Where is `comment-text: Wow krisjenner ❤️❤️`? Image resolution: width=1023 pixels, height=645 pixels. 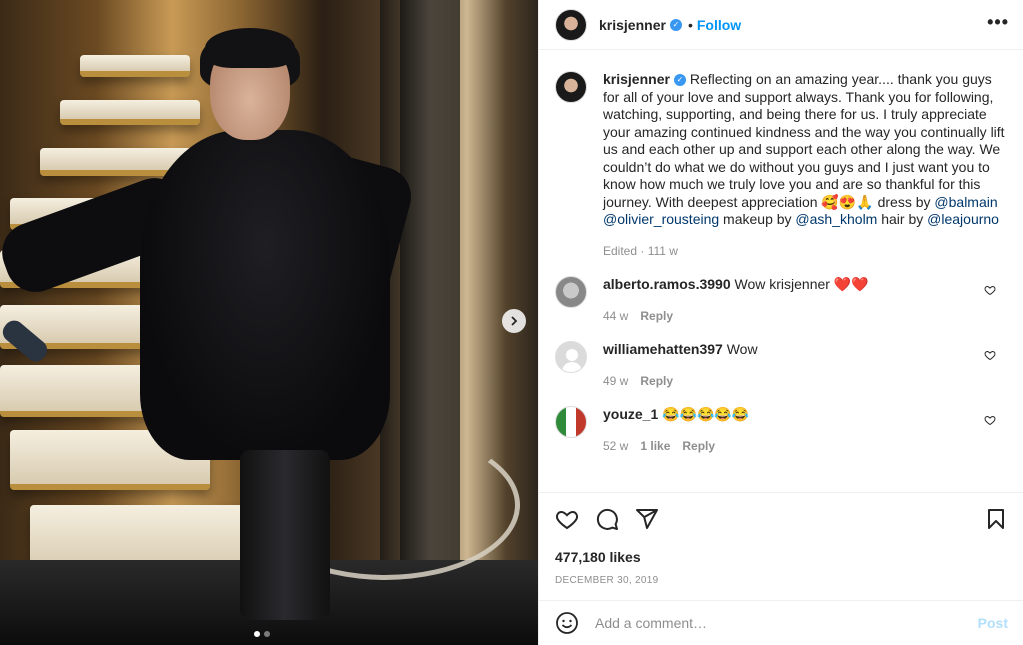 comment-text: Wow krisjenner ❤️❤️ is located at coordinates (801, 284).